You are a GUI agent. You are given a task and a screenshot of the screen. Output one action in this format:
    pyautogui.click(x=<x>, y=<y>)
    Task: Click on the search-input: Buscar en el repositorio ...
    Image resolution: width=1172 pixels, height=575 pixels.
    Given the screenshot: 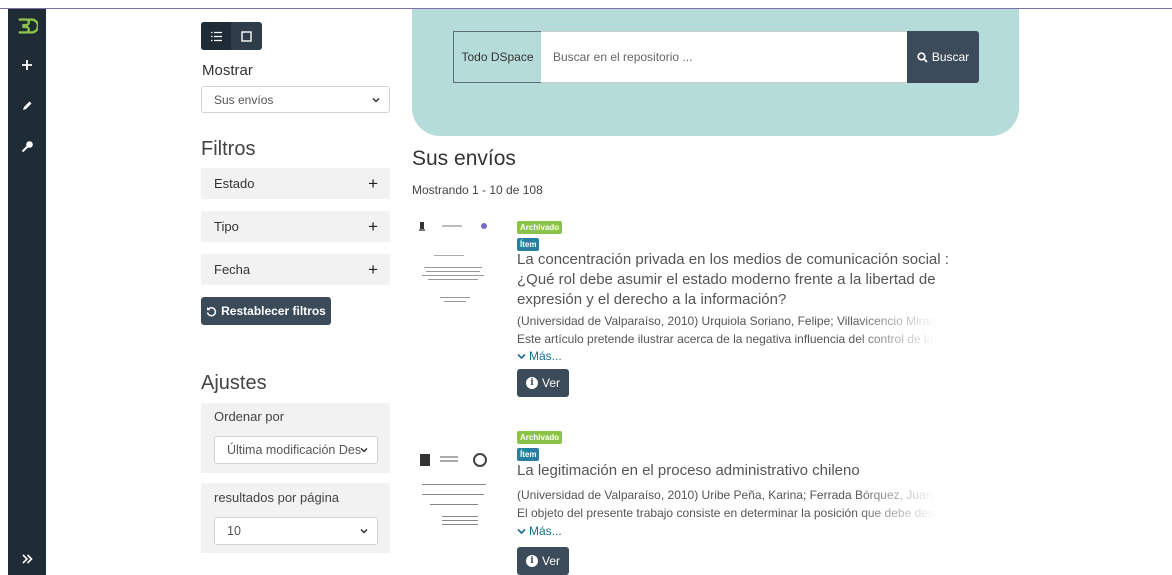 What is the action you would take?
    pyautogui.click(x=724, y=57)
    